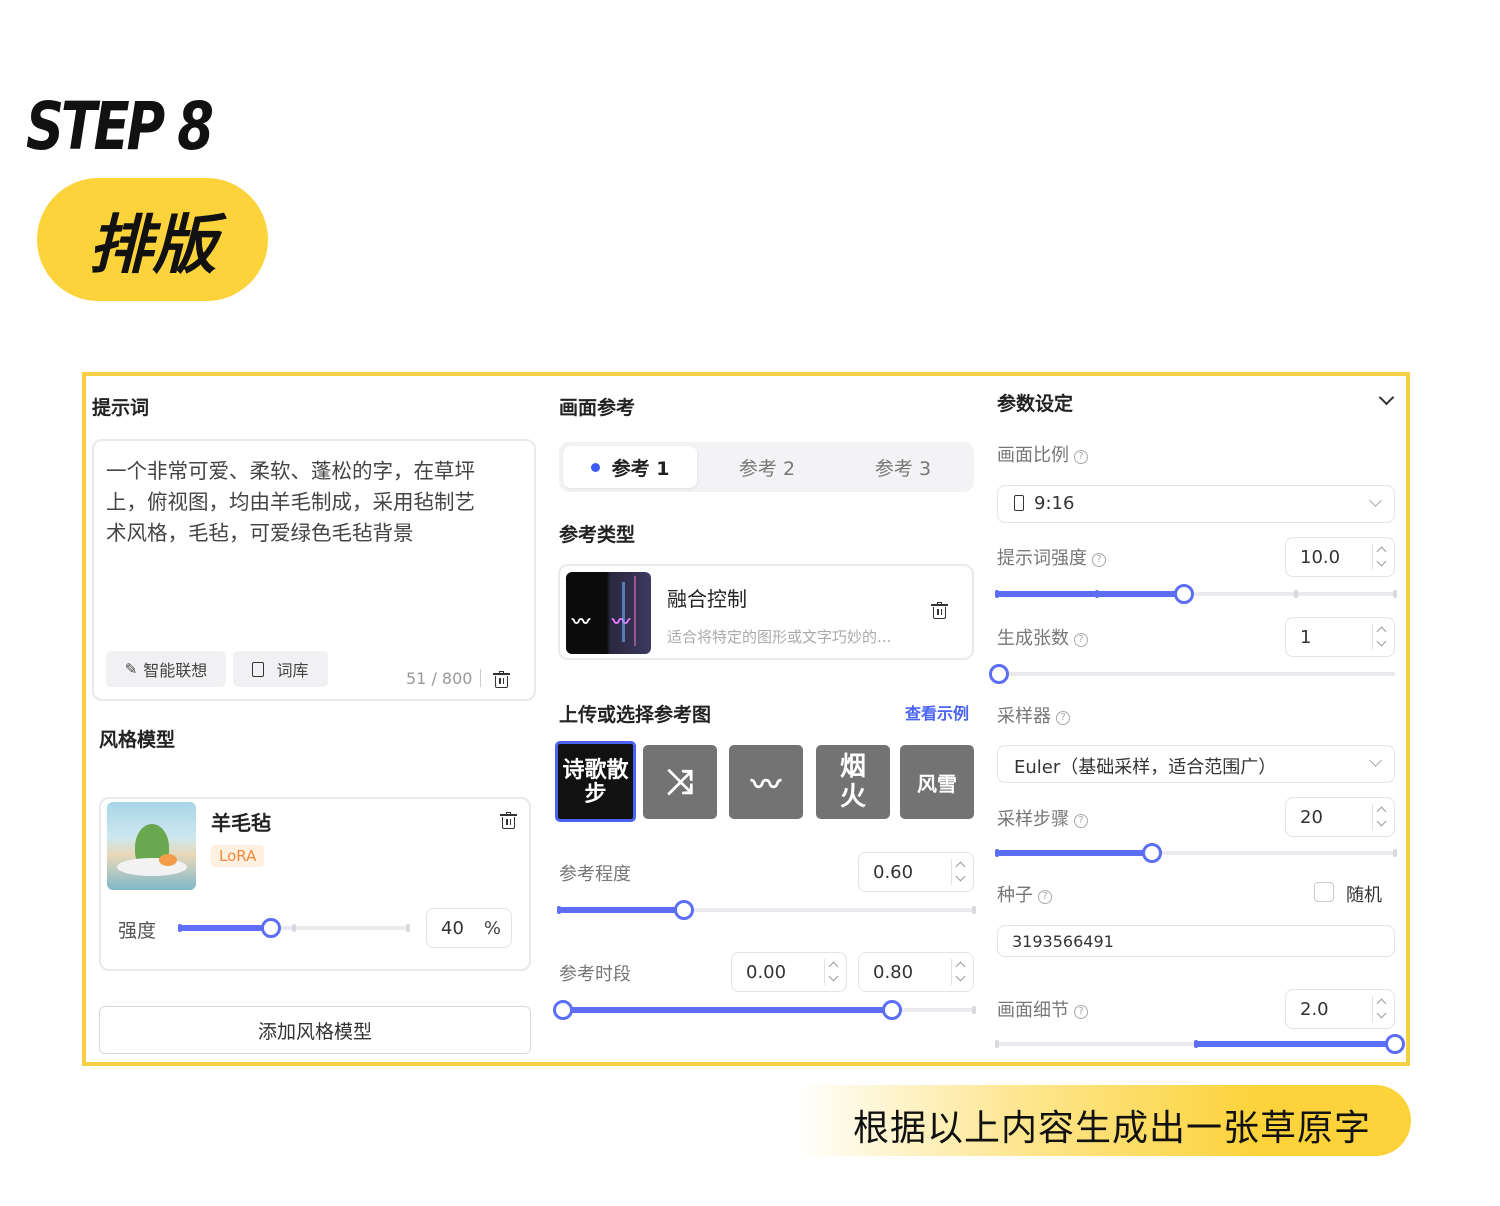 The width and height of the screenshot is (1500, 1206). I want to click on seed-label-text: 种子, so click(1015, 895).